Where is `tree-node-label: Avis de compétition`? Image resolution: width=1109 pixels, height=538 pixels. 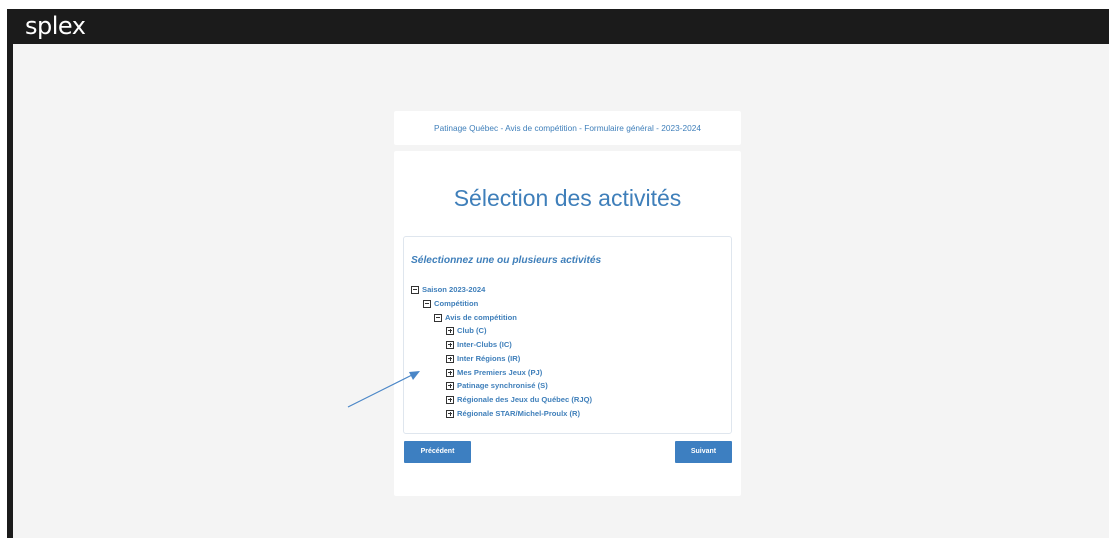 tree-node-label: Avis de compétition is located at coordinates (481, 317).